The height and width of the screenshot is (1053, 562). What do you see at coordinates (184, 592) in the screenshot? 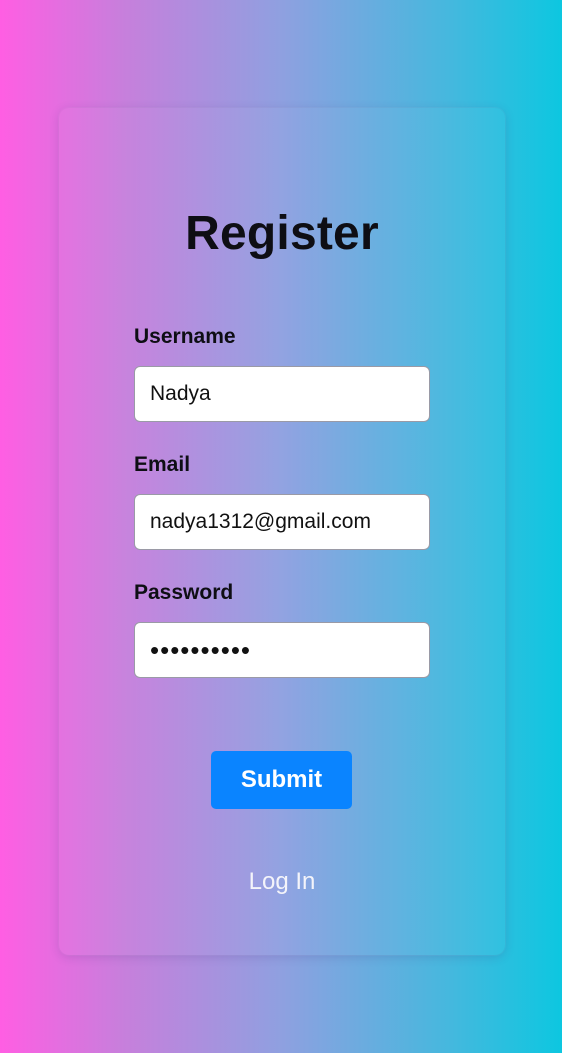
I see `password-label: Password` at bounding box center [184, 592].